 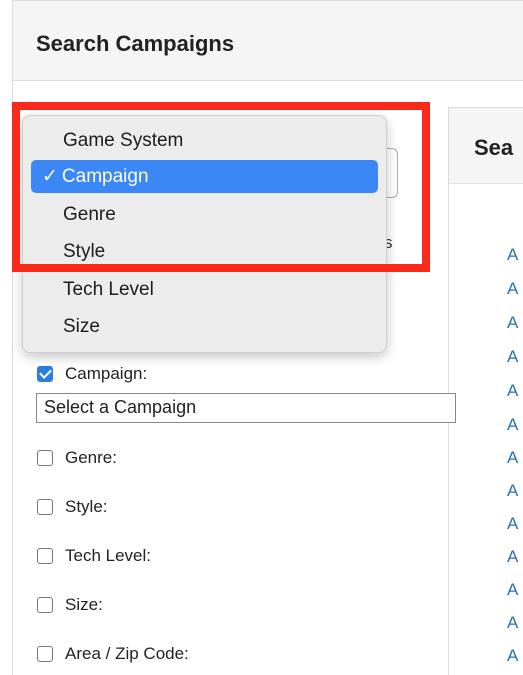 What do you see at coordinates (485, 391) in the screenshot?
I see `search-results-panel: Sea A A A A A A A A A A A A A` at bounding box center [485, 391].